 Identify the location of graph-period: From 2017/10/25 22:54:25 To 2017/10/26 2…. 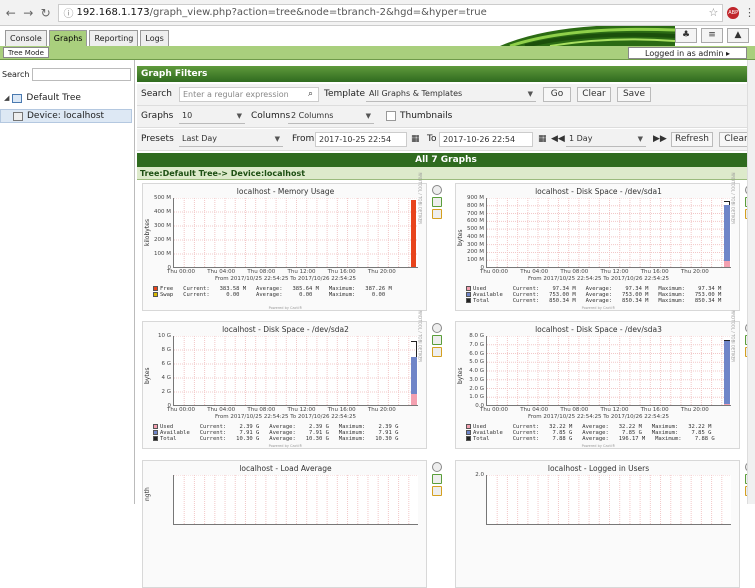
(285, 417).